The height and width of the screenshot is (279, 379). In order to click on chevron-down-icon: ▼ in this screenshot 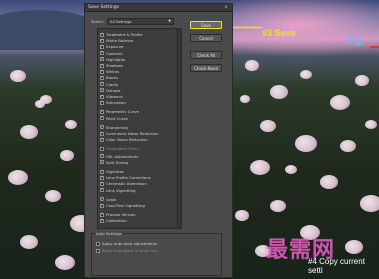, I will do `click(169, 21)`.